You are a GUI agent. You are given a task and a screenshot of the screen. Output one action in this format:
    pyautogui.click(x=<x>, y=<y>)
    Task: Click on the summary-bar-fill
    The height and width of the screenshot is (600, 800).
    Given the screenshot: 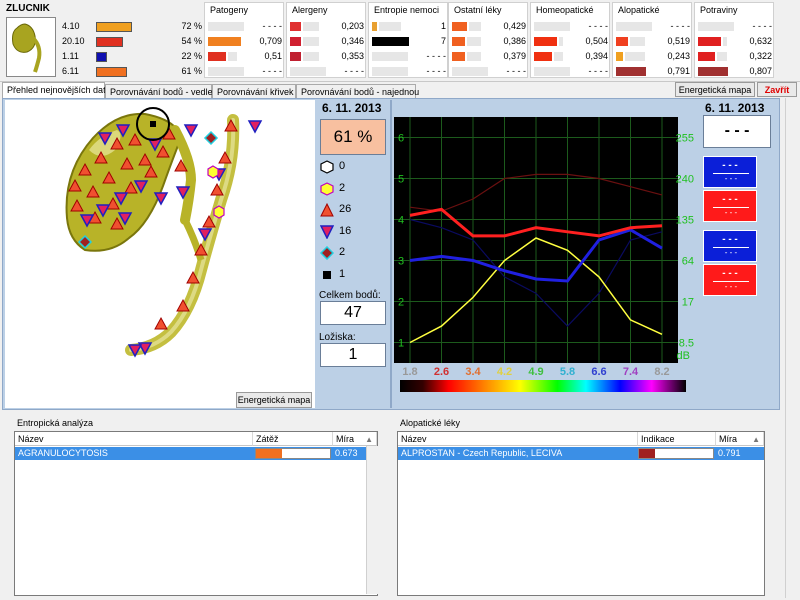 What is the action you would take?
    pyautogui.click(x=109, y=42)
    